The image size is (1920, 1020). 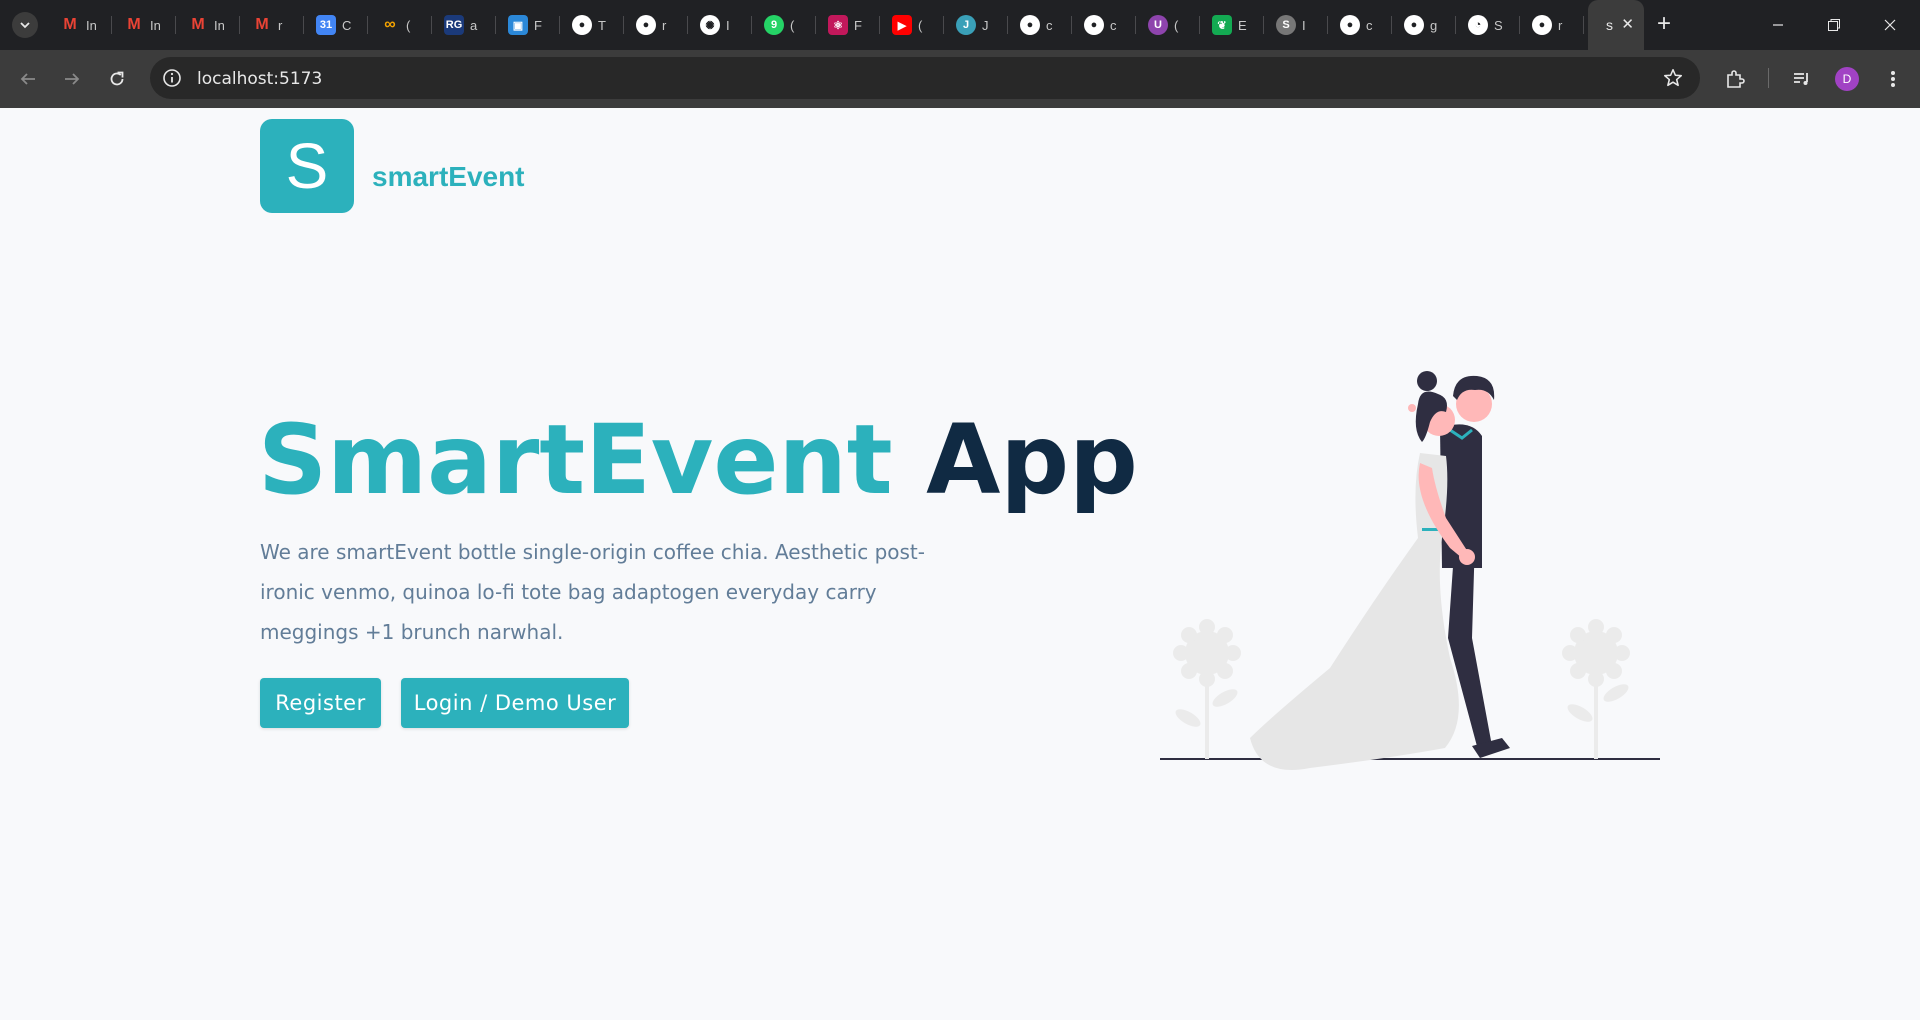 I want to click on whatsapp-icon: 9, so click(x=774, y=25).